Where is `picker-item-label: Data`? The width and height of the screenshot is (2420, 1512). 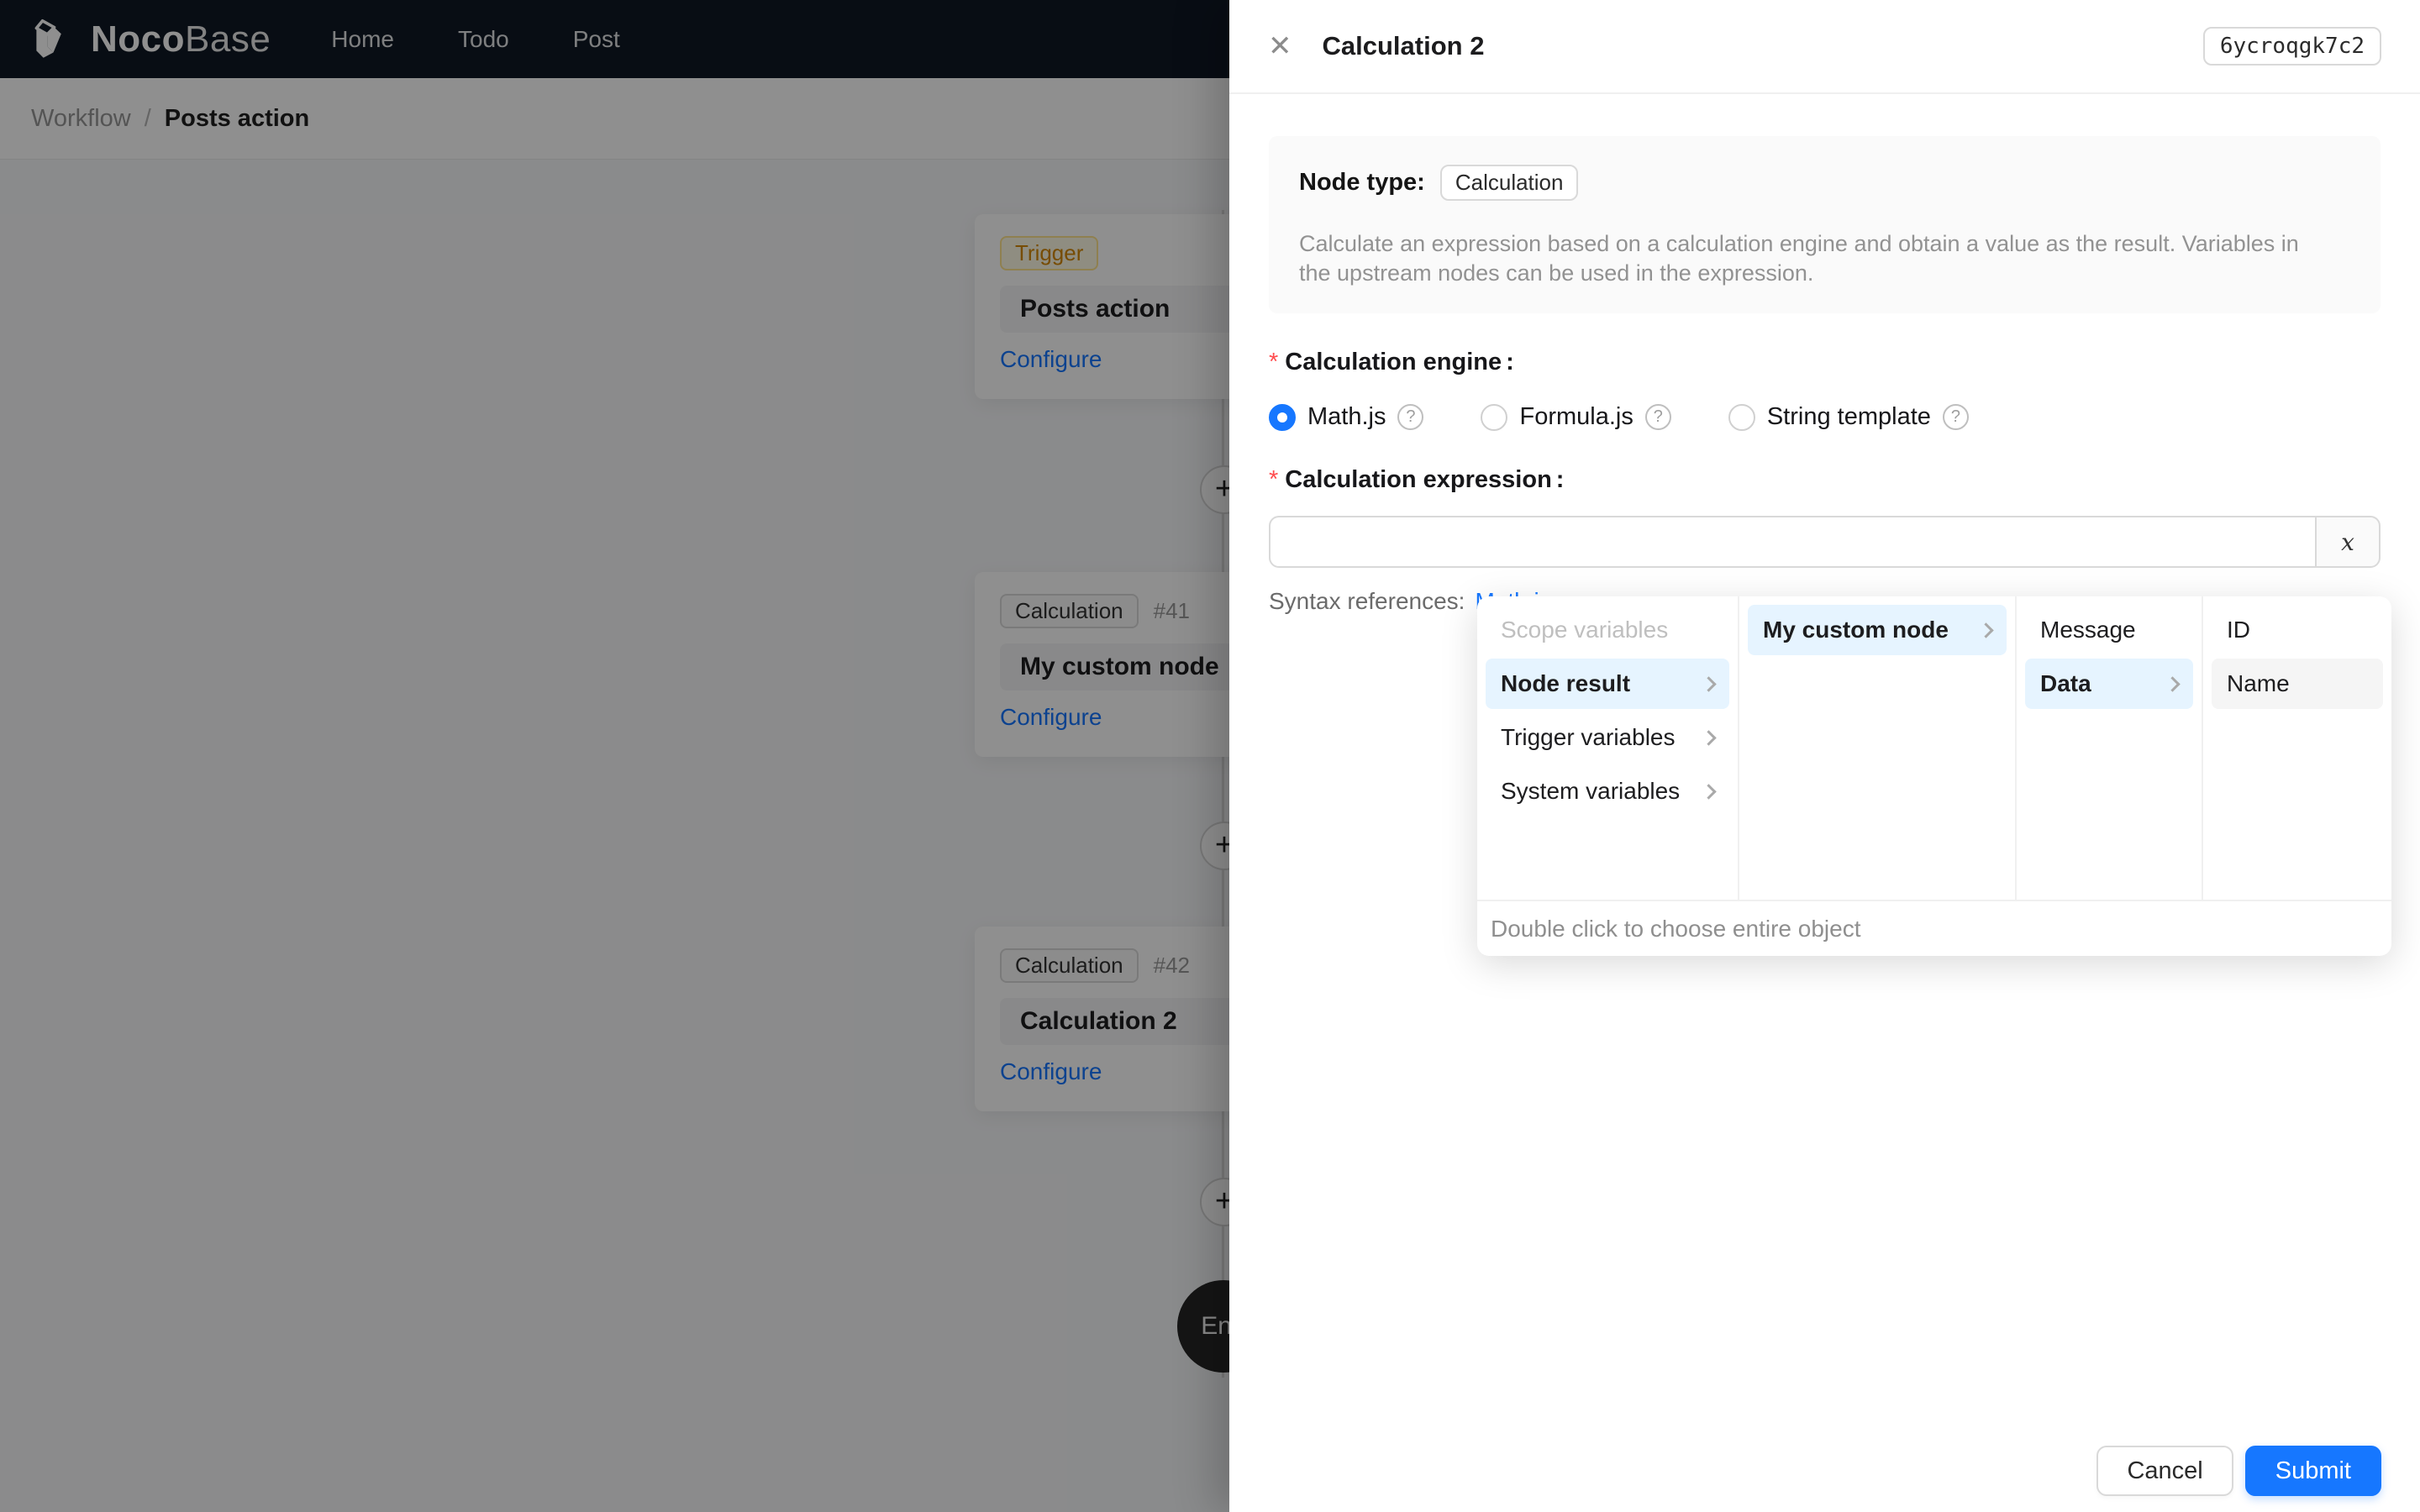
picker-item-label: Data is located at coordinates (2065, 683).